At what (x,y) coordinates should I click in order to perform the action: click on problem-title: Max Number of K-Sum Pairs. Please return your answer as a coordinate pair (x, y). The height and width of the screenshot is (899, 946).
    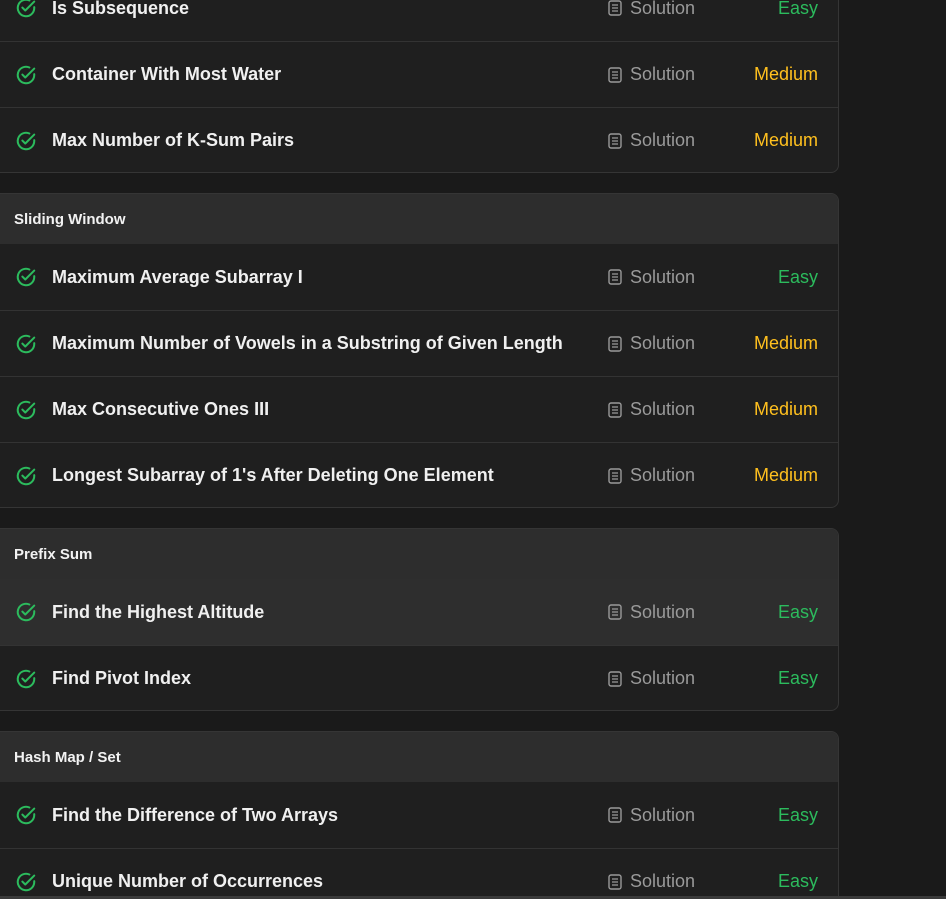
    Looking at the image, I should click on (173, 140).